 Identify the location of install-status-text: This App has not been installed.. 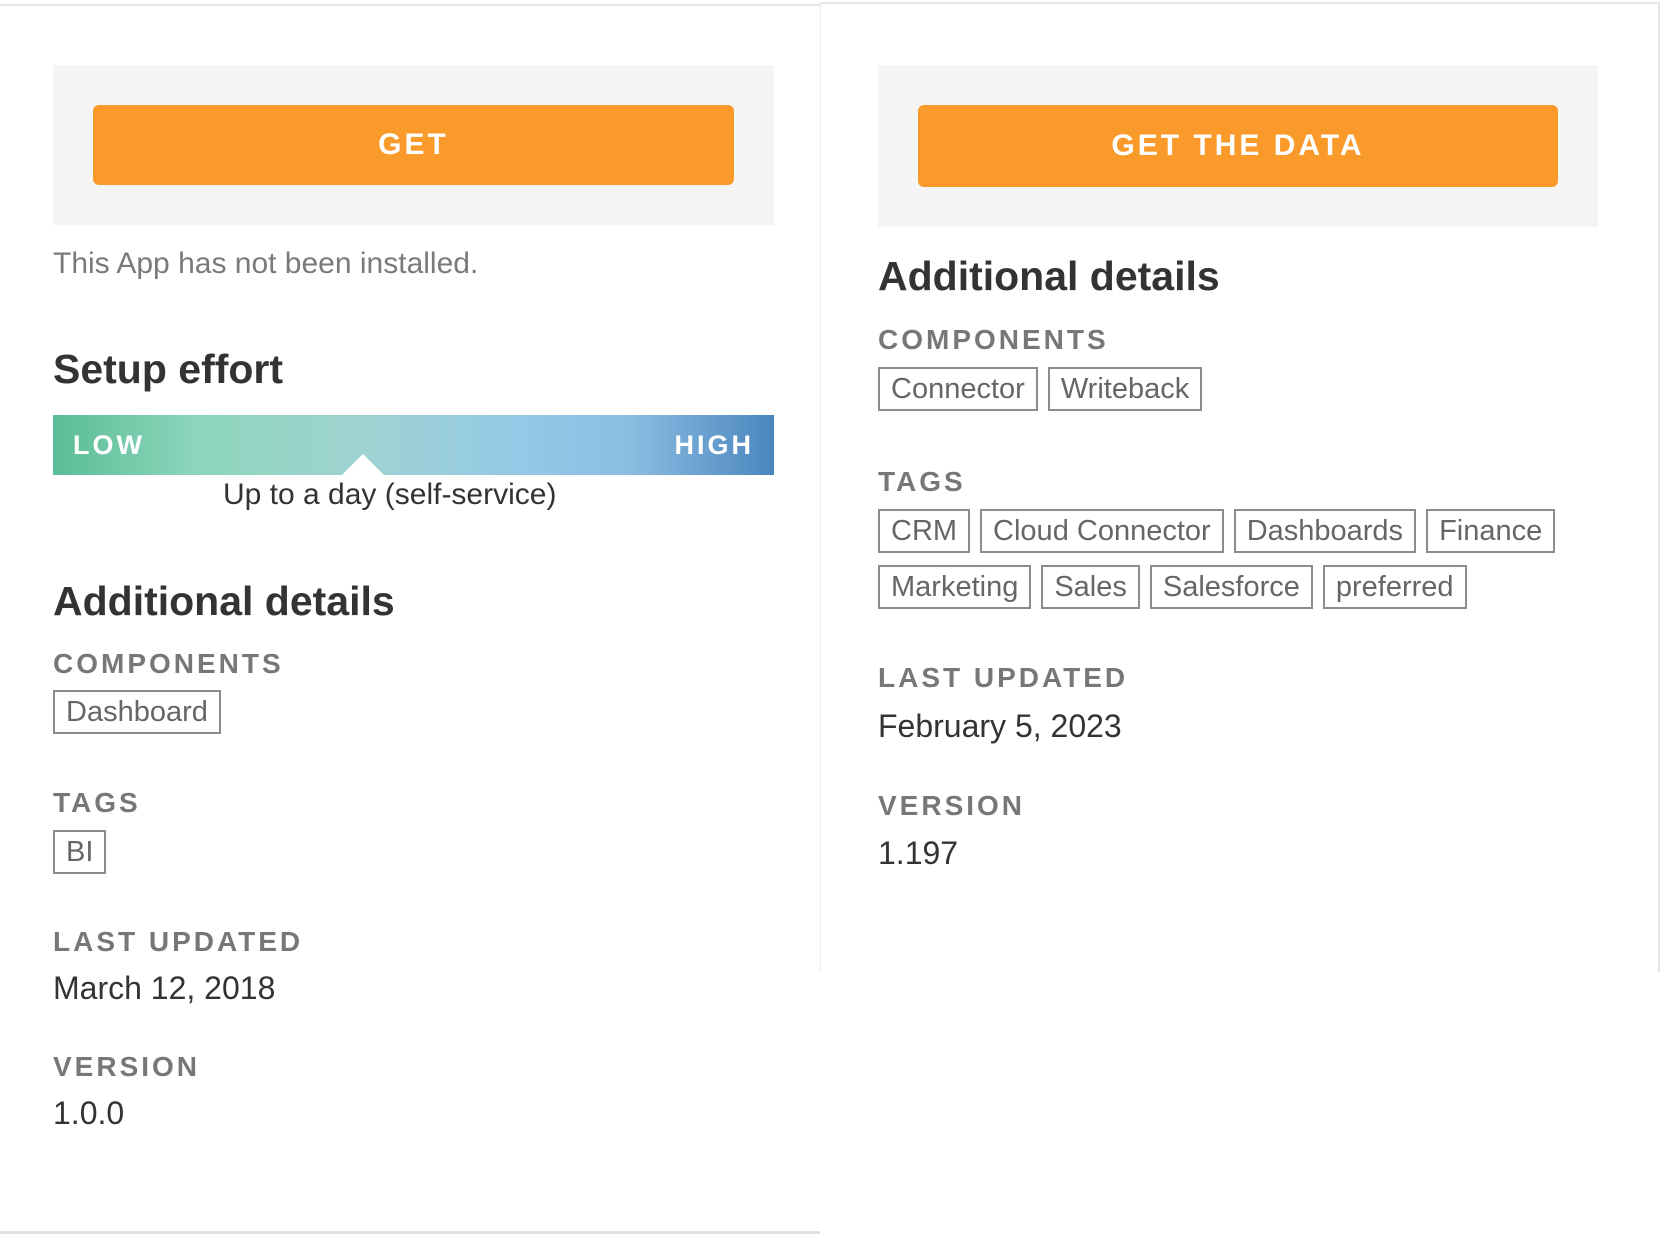
(266, 263).